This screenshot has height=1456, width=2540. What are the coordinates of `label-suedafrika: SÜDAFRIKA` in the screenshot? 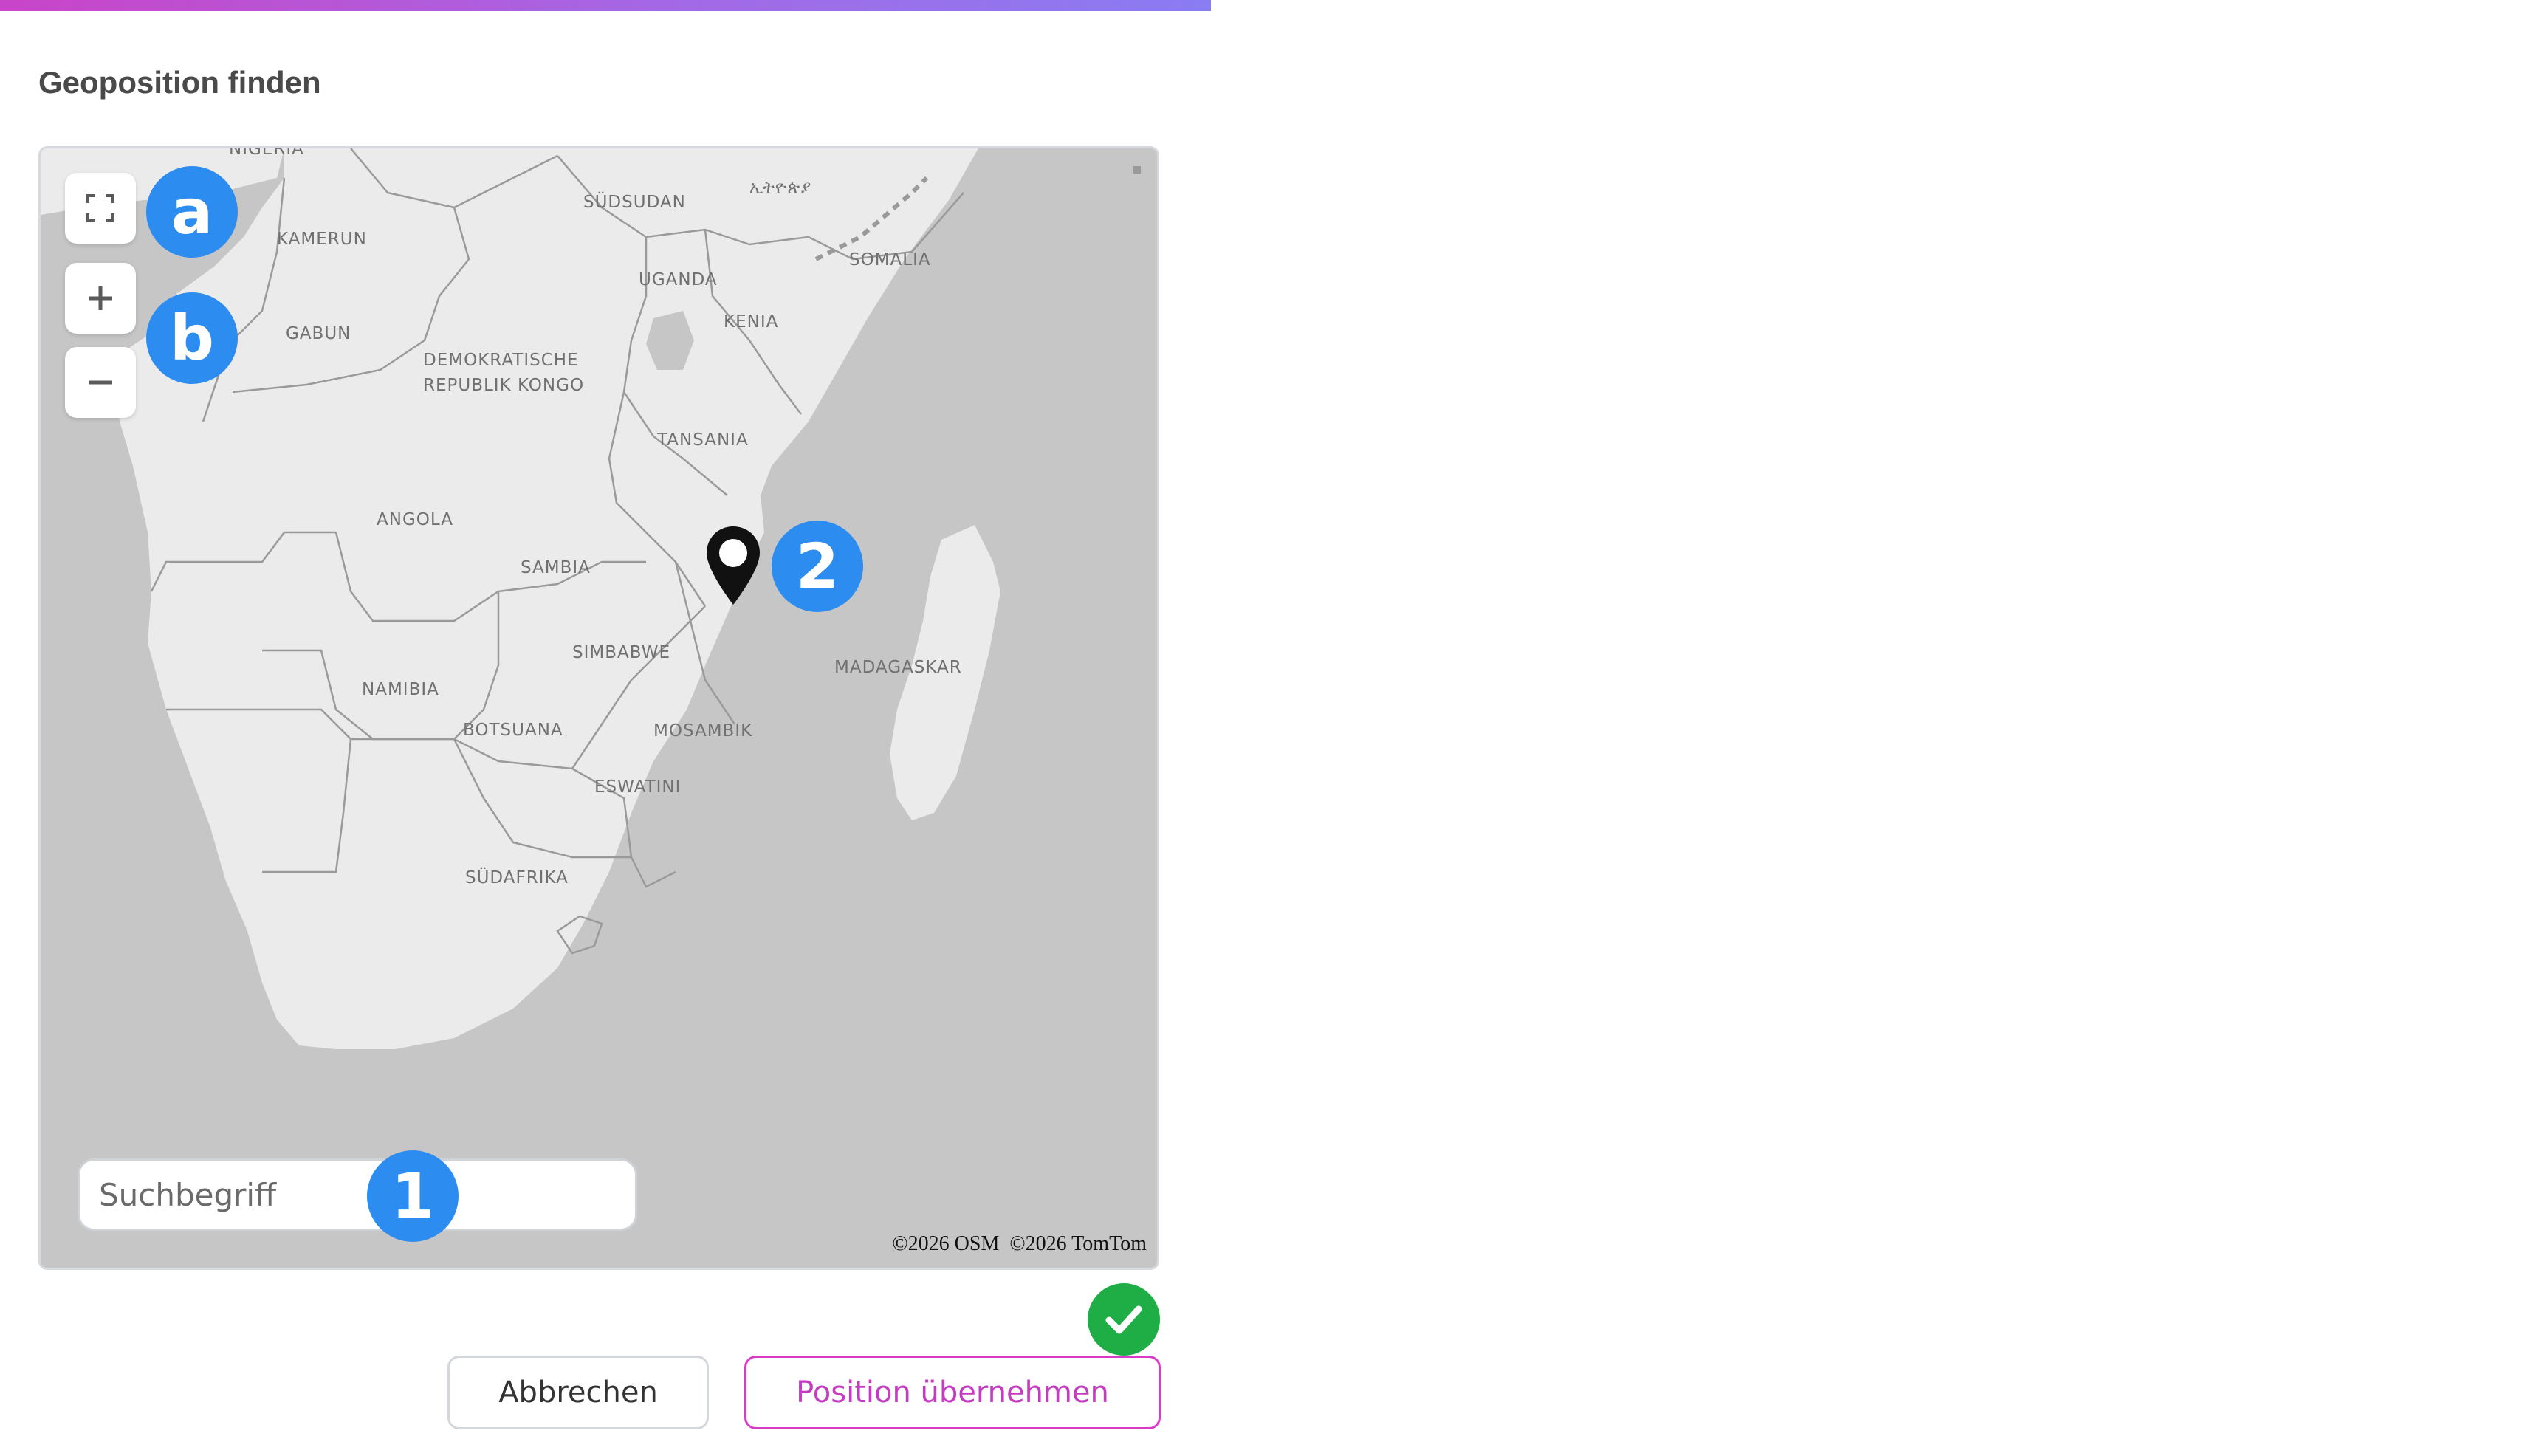 It's located at (517, 877).